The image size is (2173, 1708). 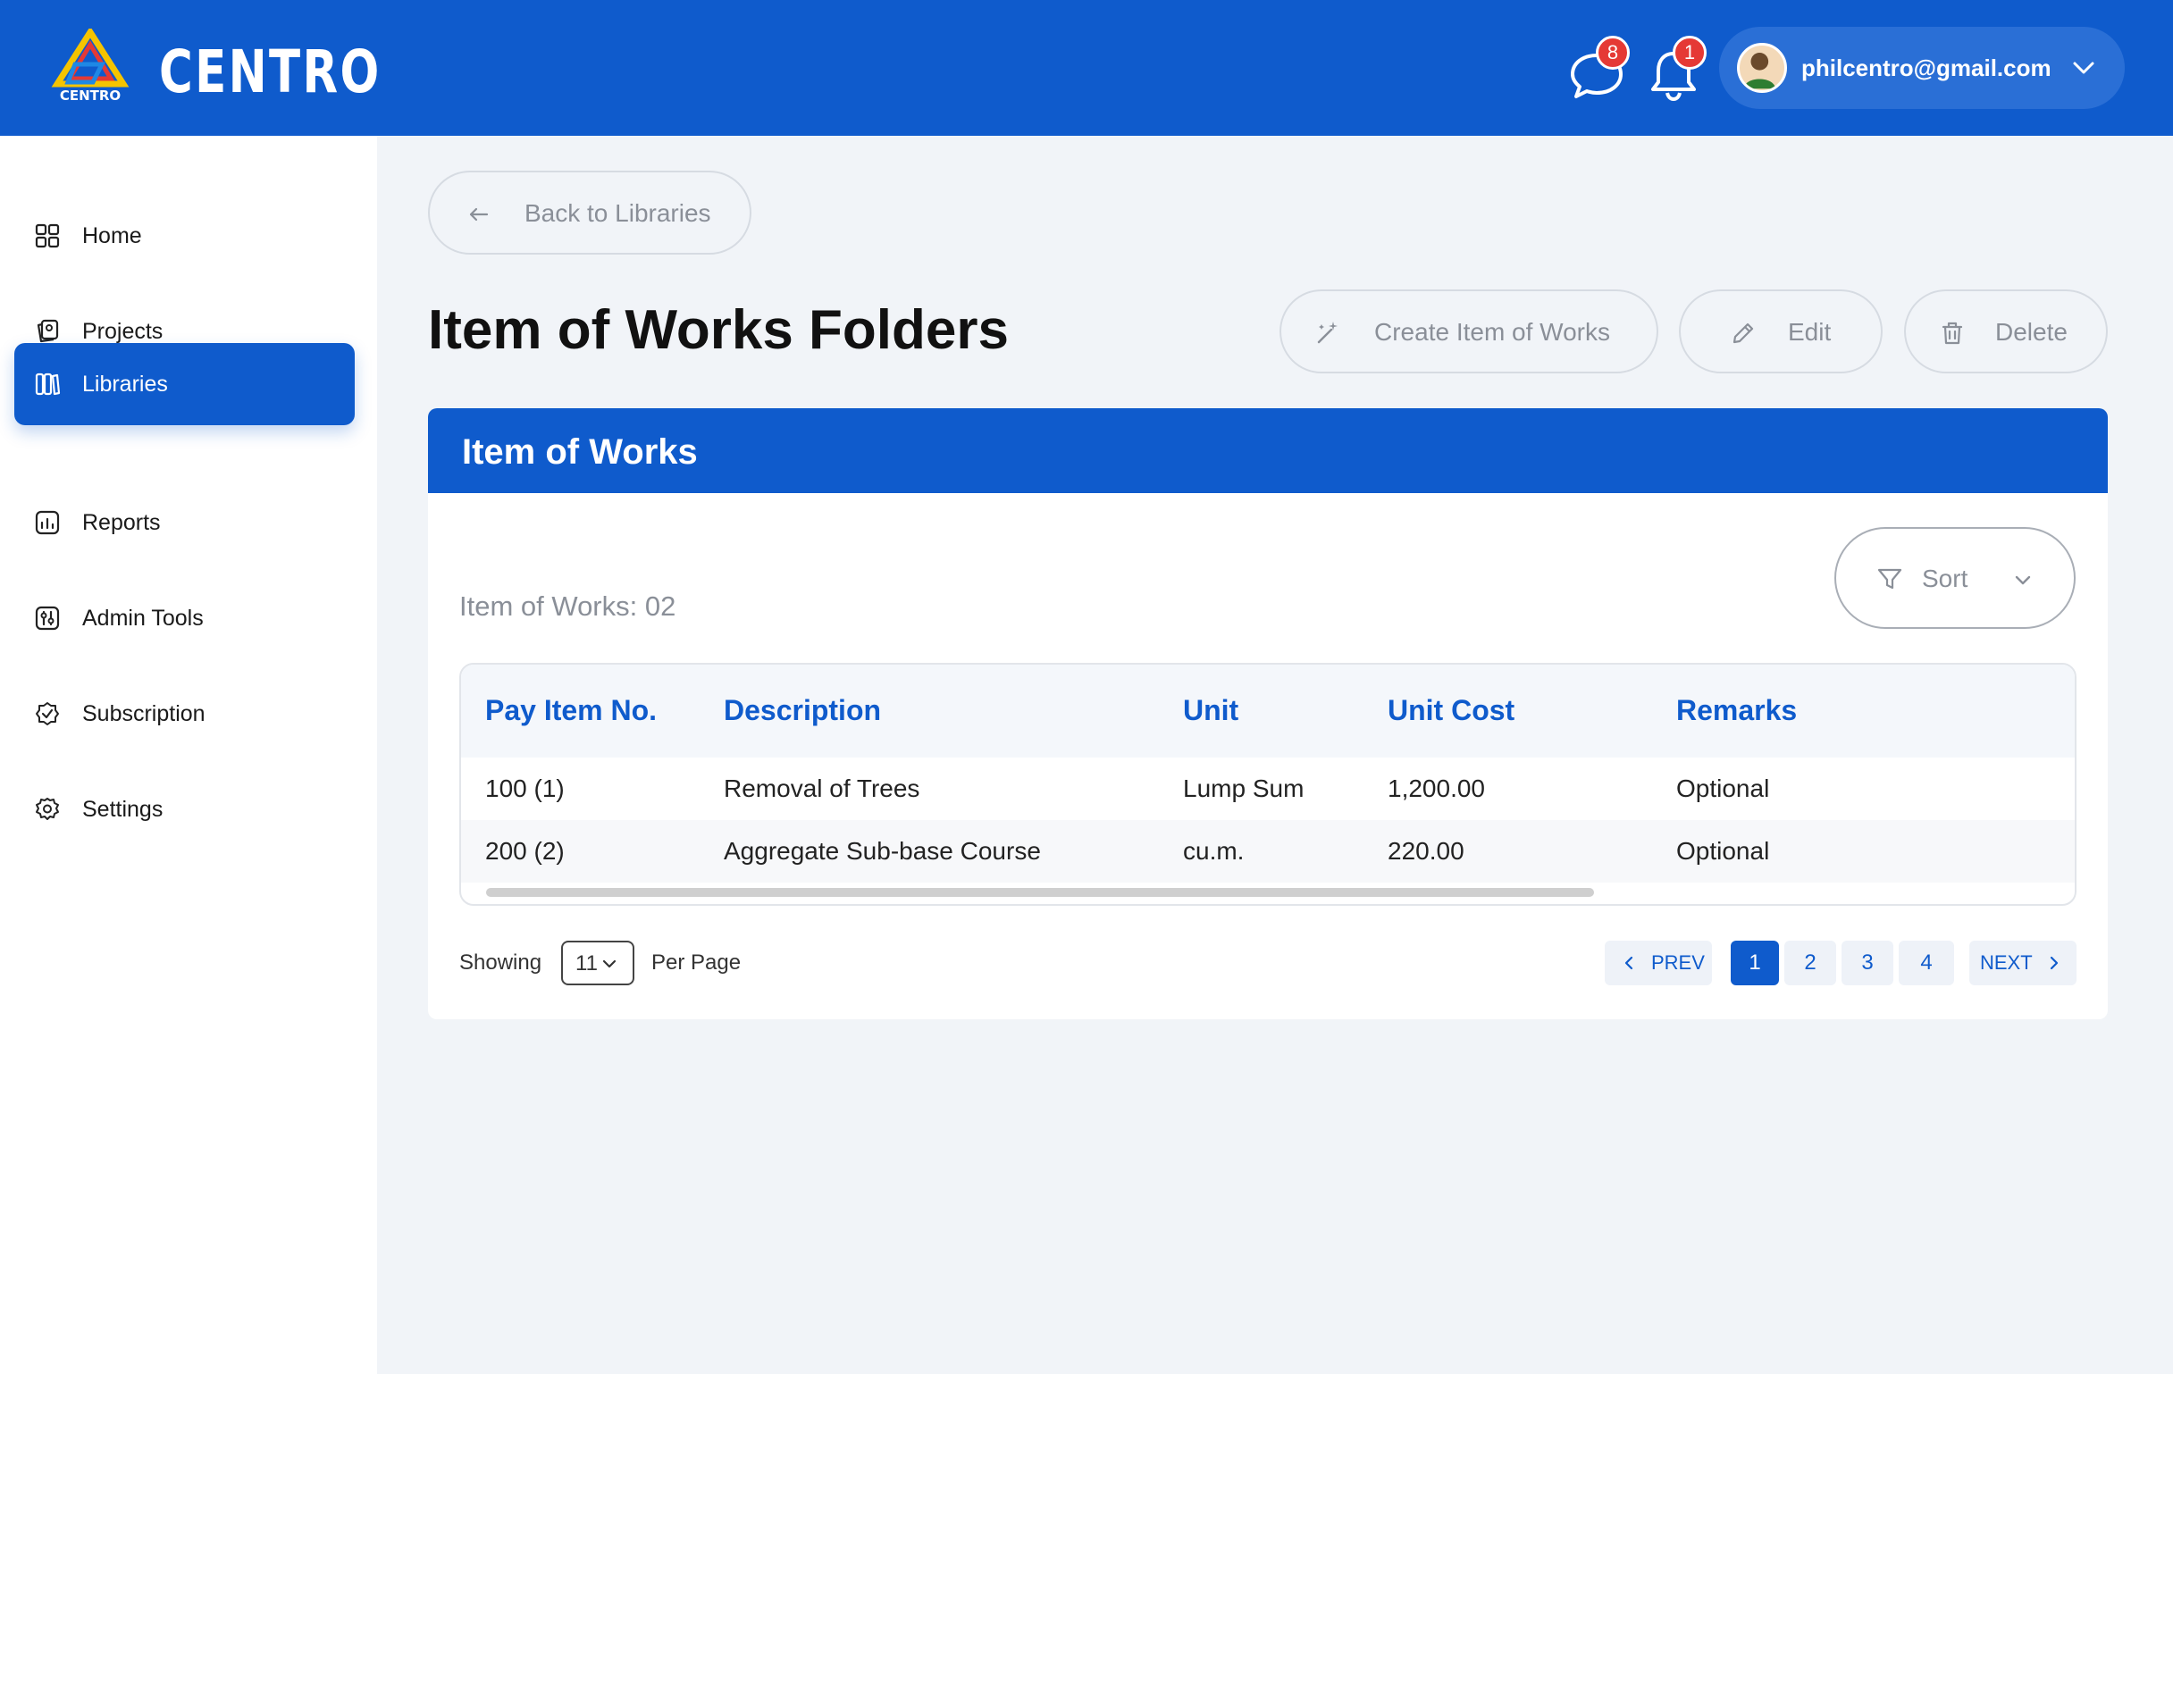 What do you see at coordinates (90, 66) in the screenshot?
I see `centro-logo: CENTRO` at bounding box center [90, 66].